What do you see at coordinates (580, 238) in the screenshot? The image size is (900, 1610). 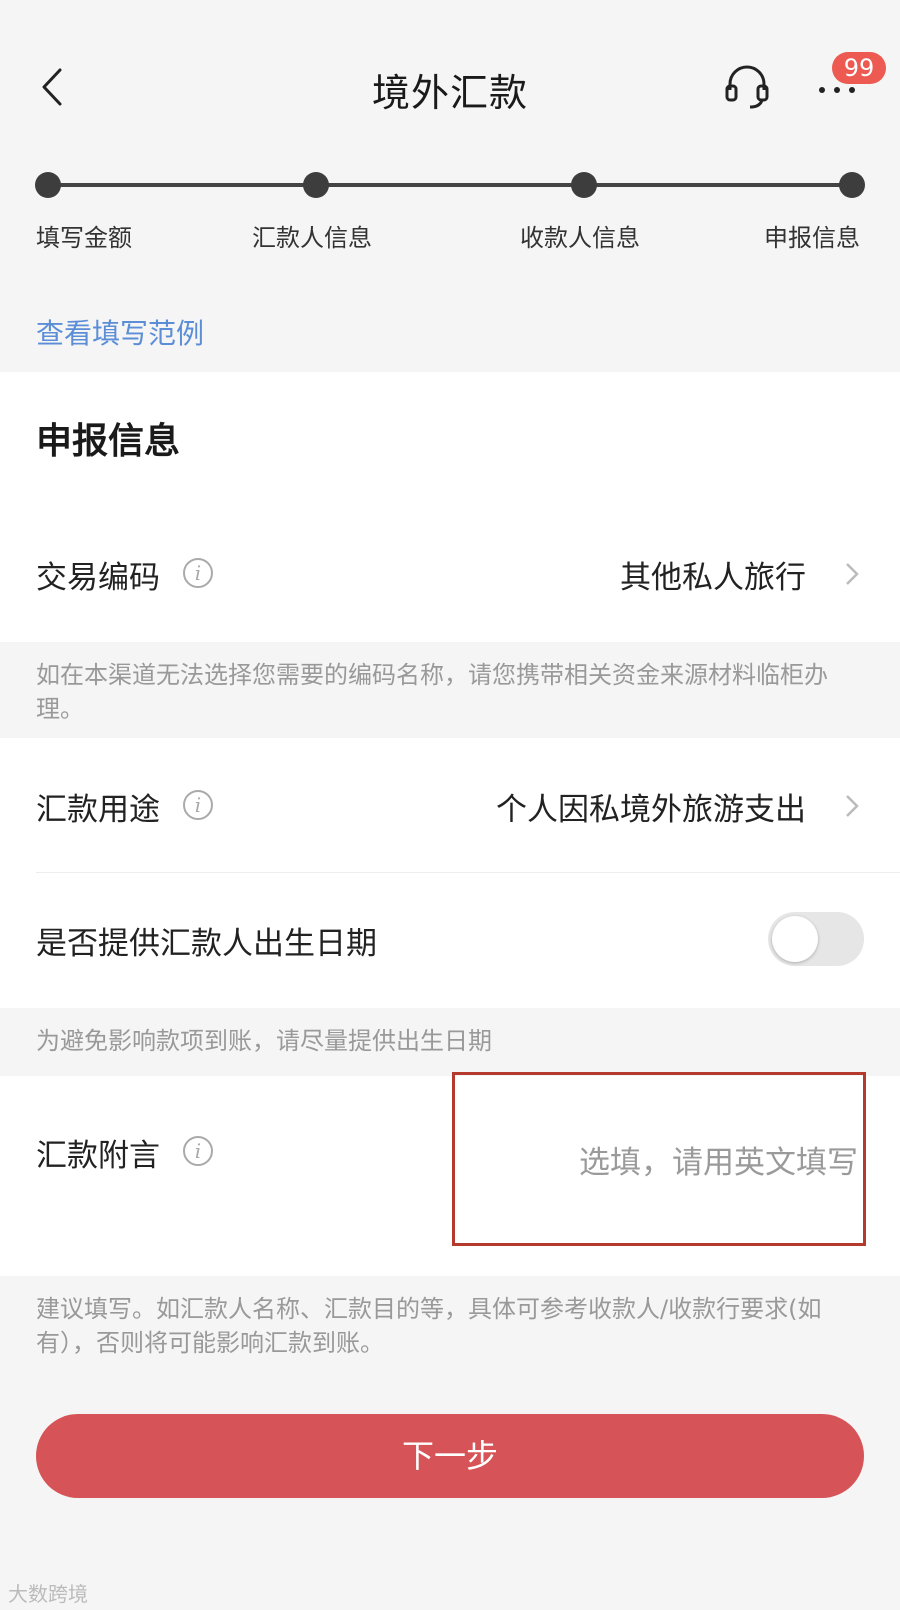 I see `step-label-payee: 收款人信息` at bounding box center [580, 238].